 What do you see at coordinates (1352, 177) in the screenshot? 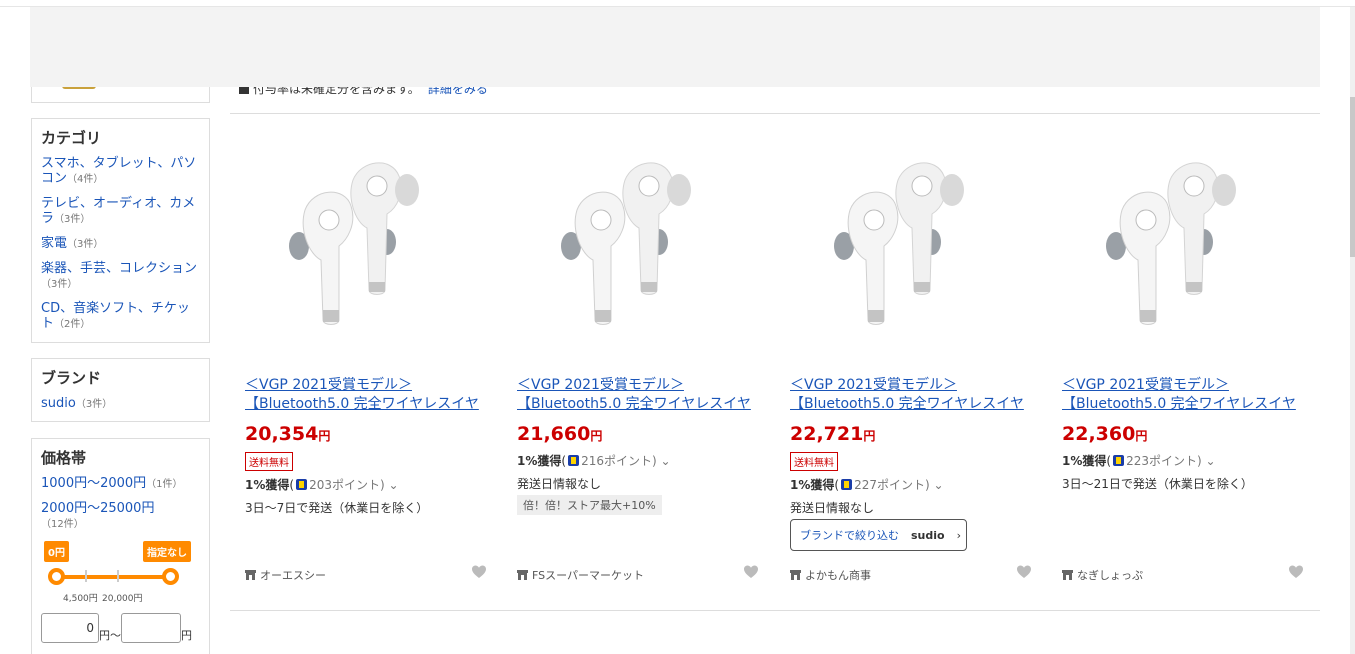
I see `scrollbar-thumb` at bounding box center [1352, 177].